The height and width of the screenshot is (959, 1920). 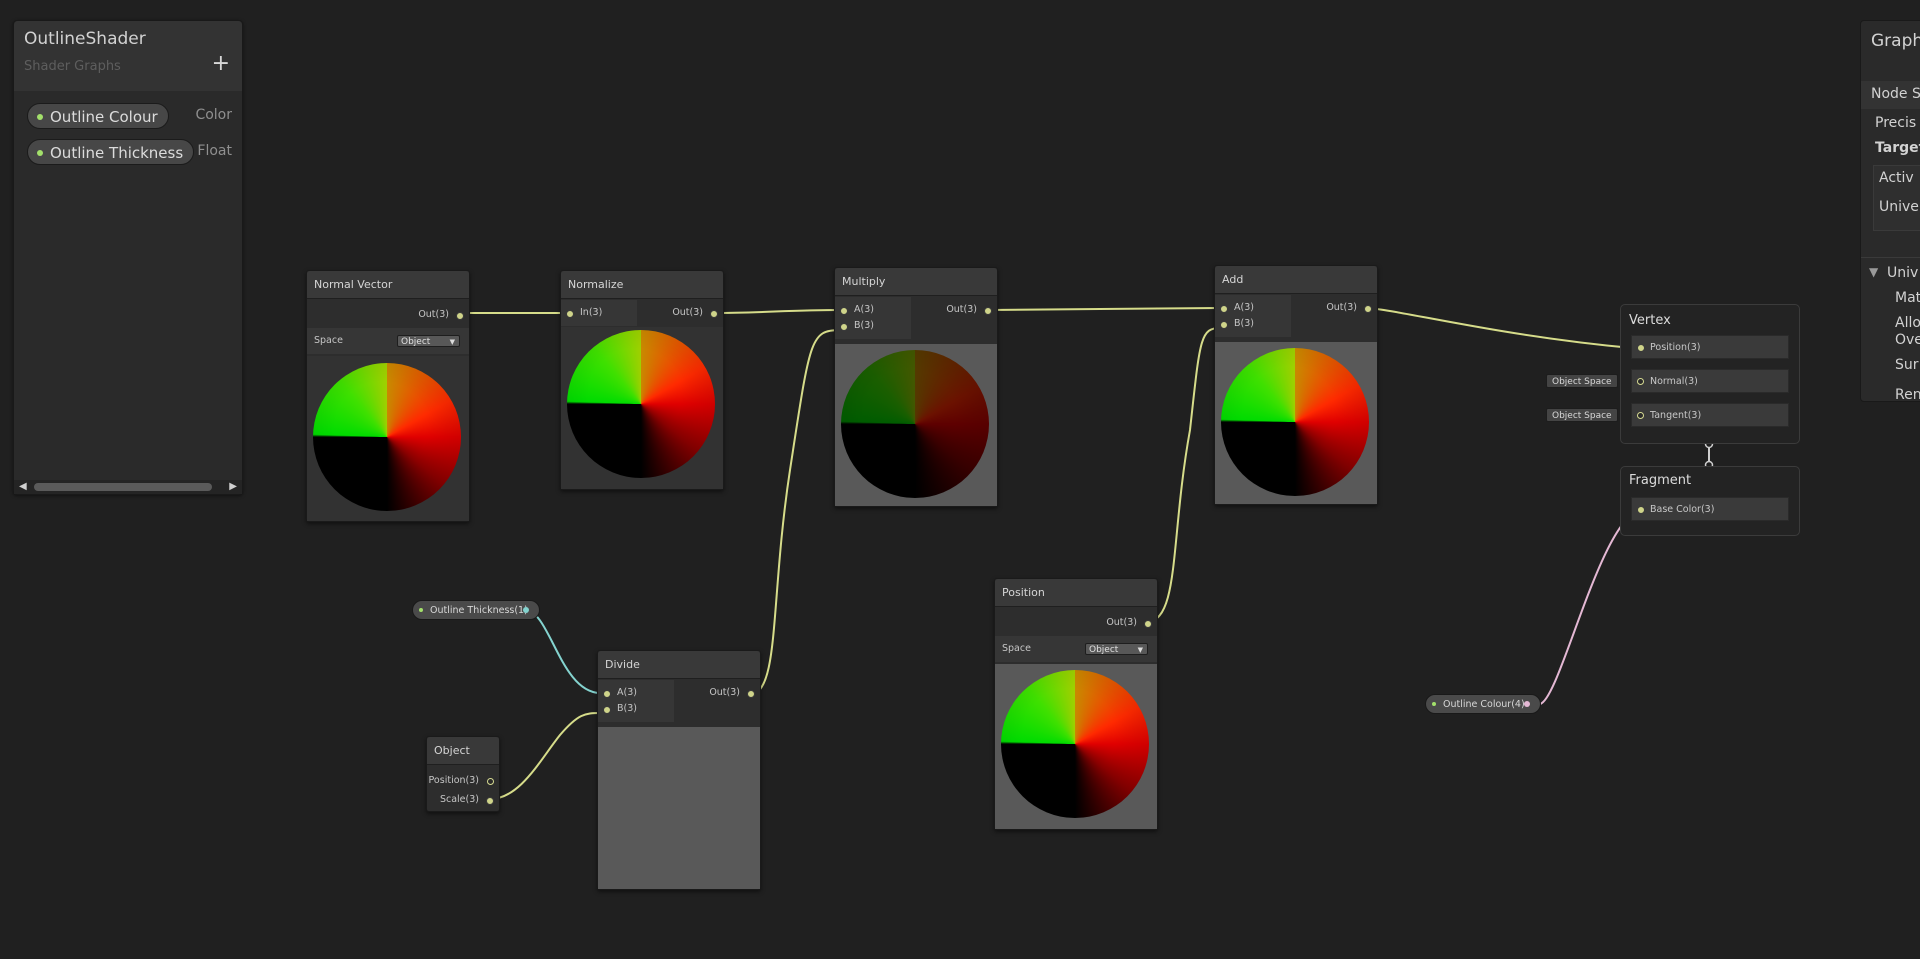 I want to click on block-base-color: Base Color(3), so click(x=1710, y=509).